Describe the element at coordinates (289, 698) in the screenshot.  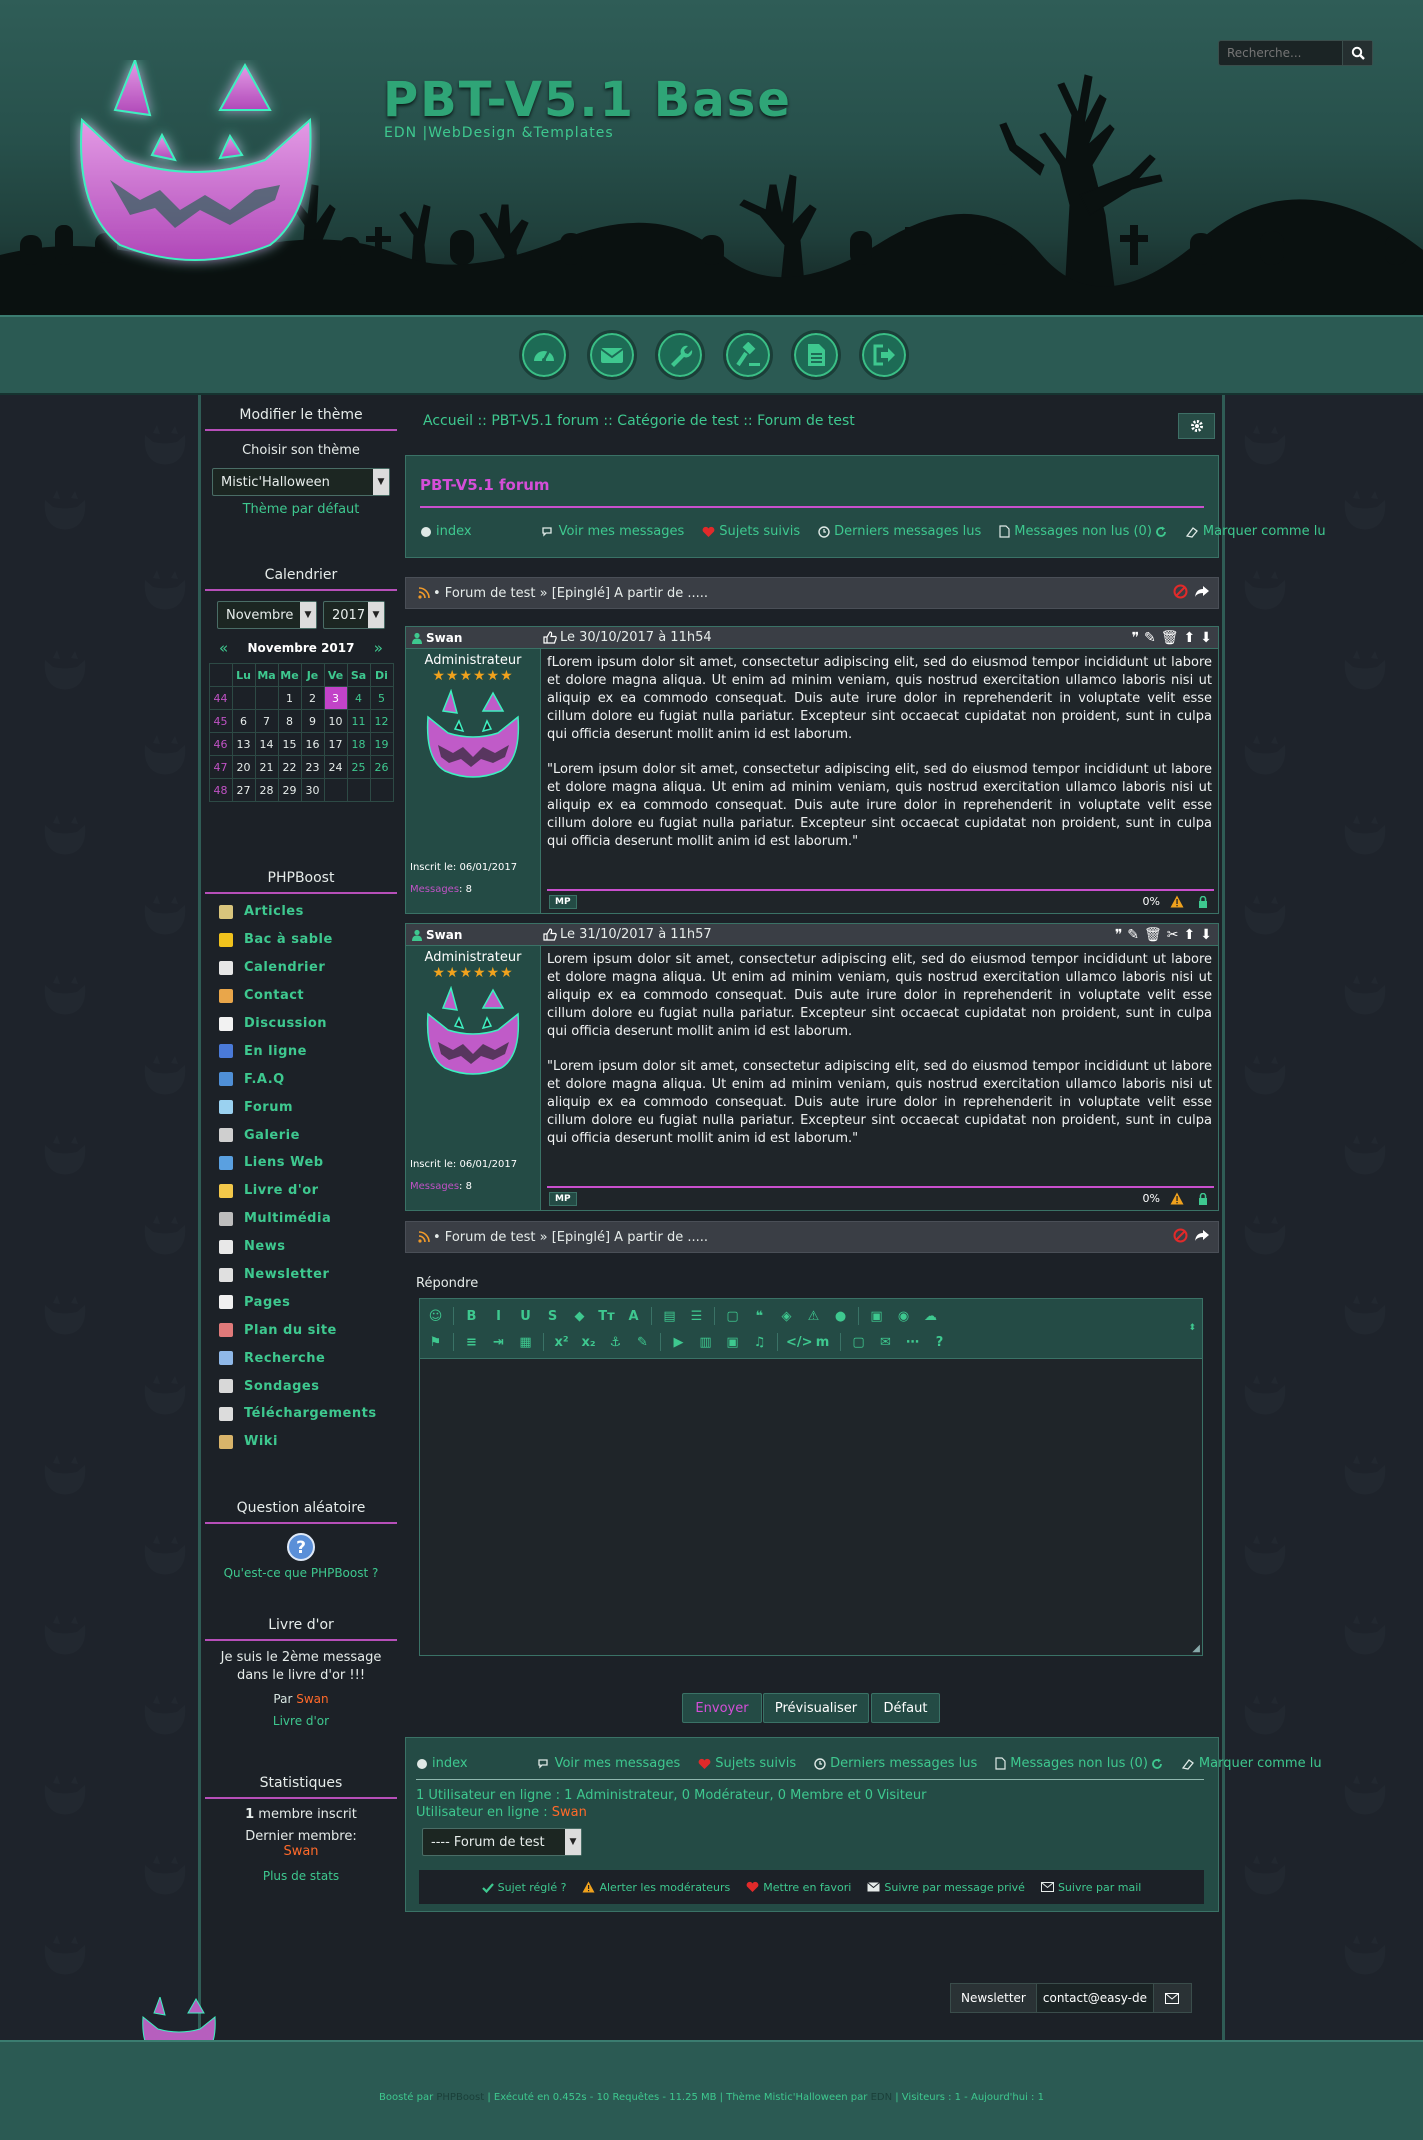
I see `calendar-day: 1` at that location.